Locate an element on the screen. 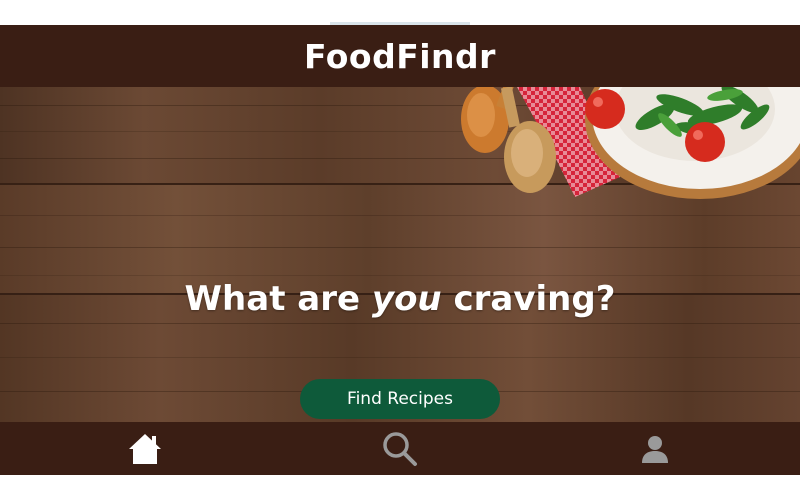  search-icon is located at coordinates (400, 448).